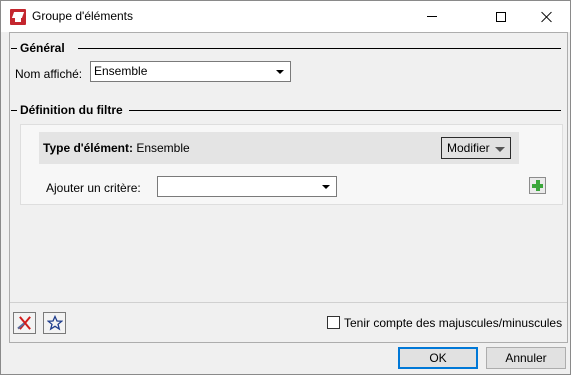 Image resolution: width=571 pixels, height=375 pixels. What do you see at coordinates (42, 48) in the screenshot?
I see `general-section-title: Général` at bounding box center [42, 48].